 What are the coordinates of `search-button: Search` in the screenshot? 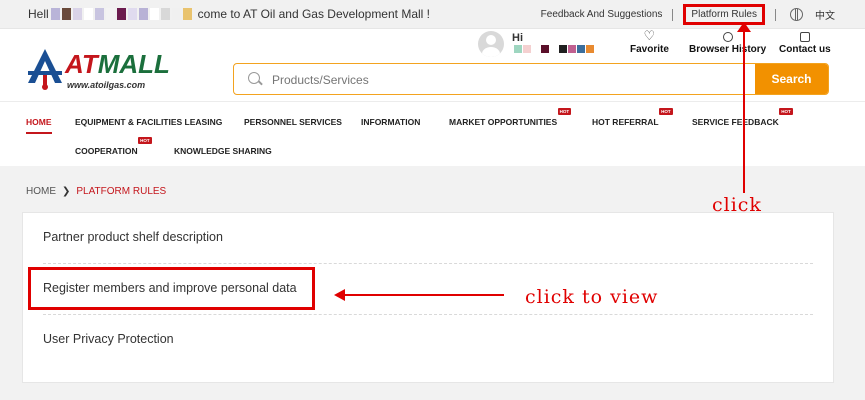 It's located at (791, 79).